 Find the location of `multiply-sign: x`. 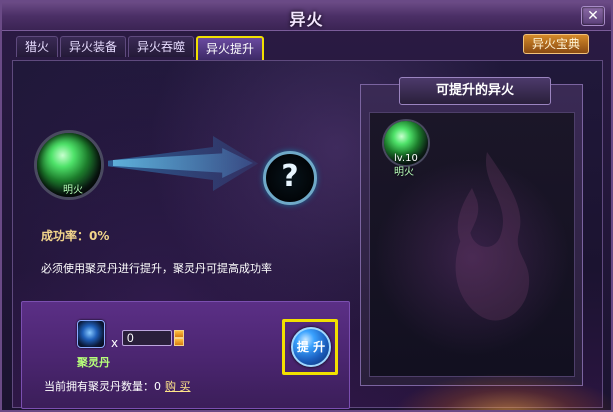

multiply-sign: x is located at coordinates (115, 343).